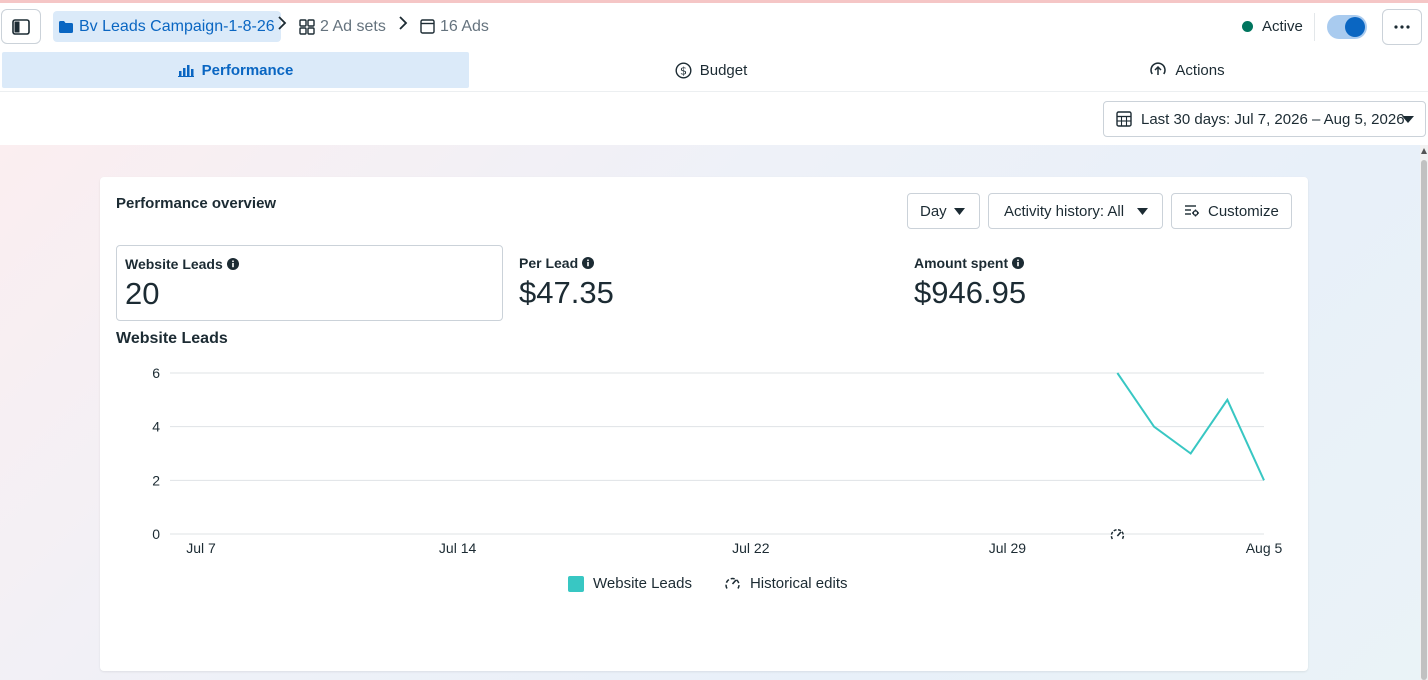 This screenshot has width=1428, height=680. Describe the element at coordinates (576, 583) in the screenshot. I see `legend-swatch` at that location.